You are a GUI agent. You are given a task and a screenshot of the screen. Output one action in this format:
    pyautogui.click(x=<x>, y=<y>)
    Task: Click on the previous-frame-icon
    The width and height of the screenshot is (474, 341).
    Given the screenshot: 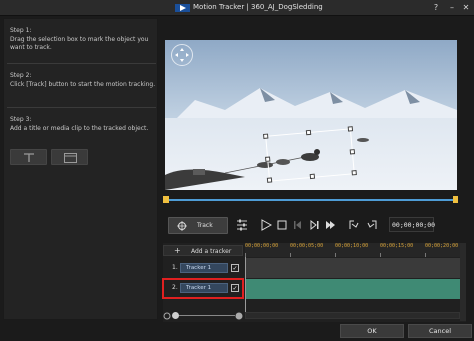 What is the action you would take?
    pyautogui.click(x=298, y=225)
    